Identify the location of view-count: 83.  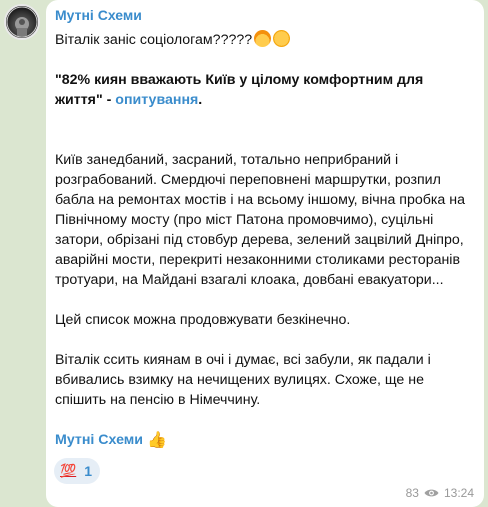
(412, 493).